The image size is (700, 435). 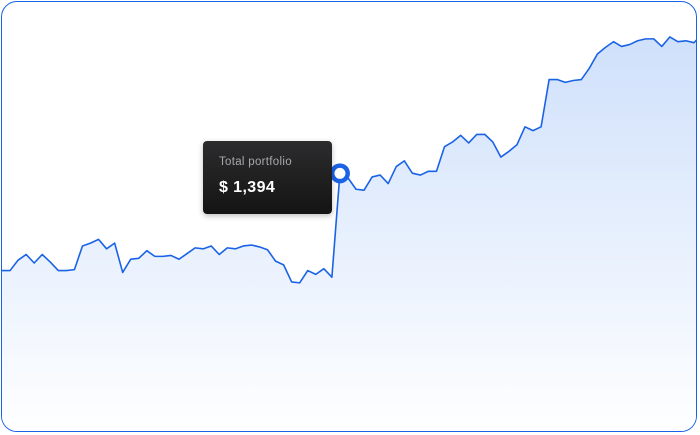 What do you see at coordinates (255, 162) in the screenshot?
I see `tooltip-label: Total portfolio` at bounding box center [255, 162].